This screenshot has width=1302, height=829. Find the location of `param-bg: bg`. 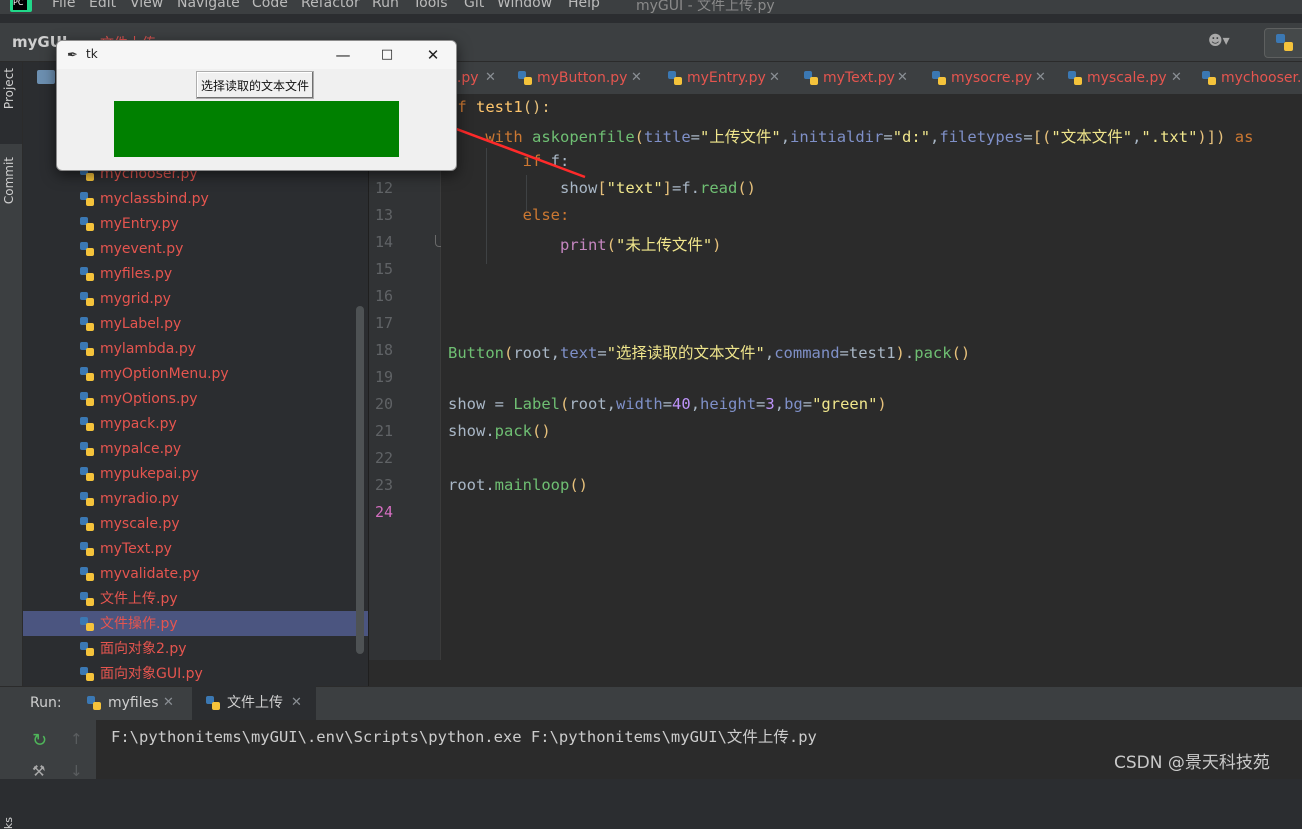

param-bg: bg is located at coordinates (793, 404).